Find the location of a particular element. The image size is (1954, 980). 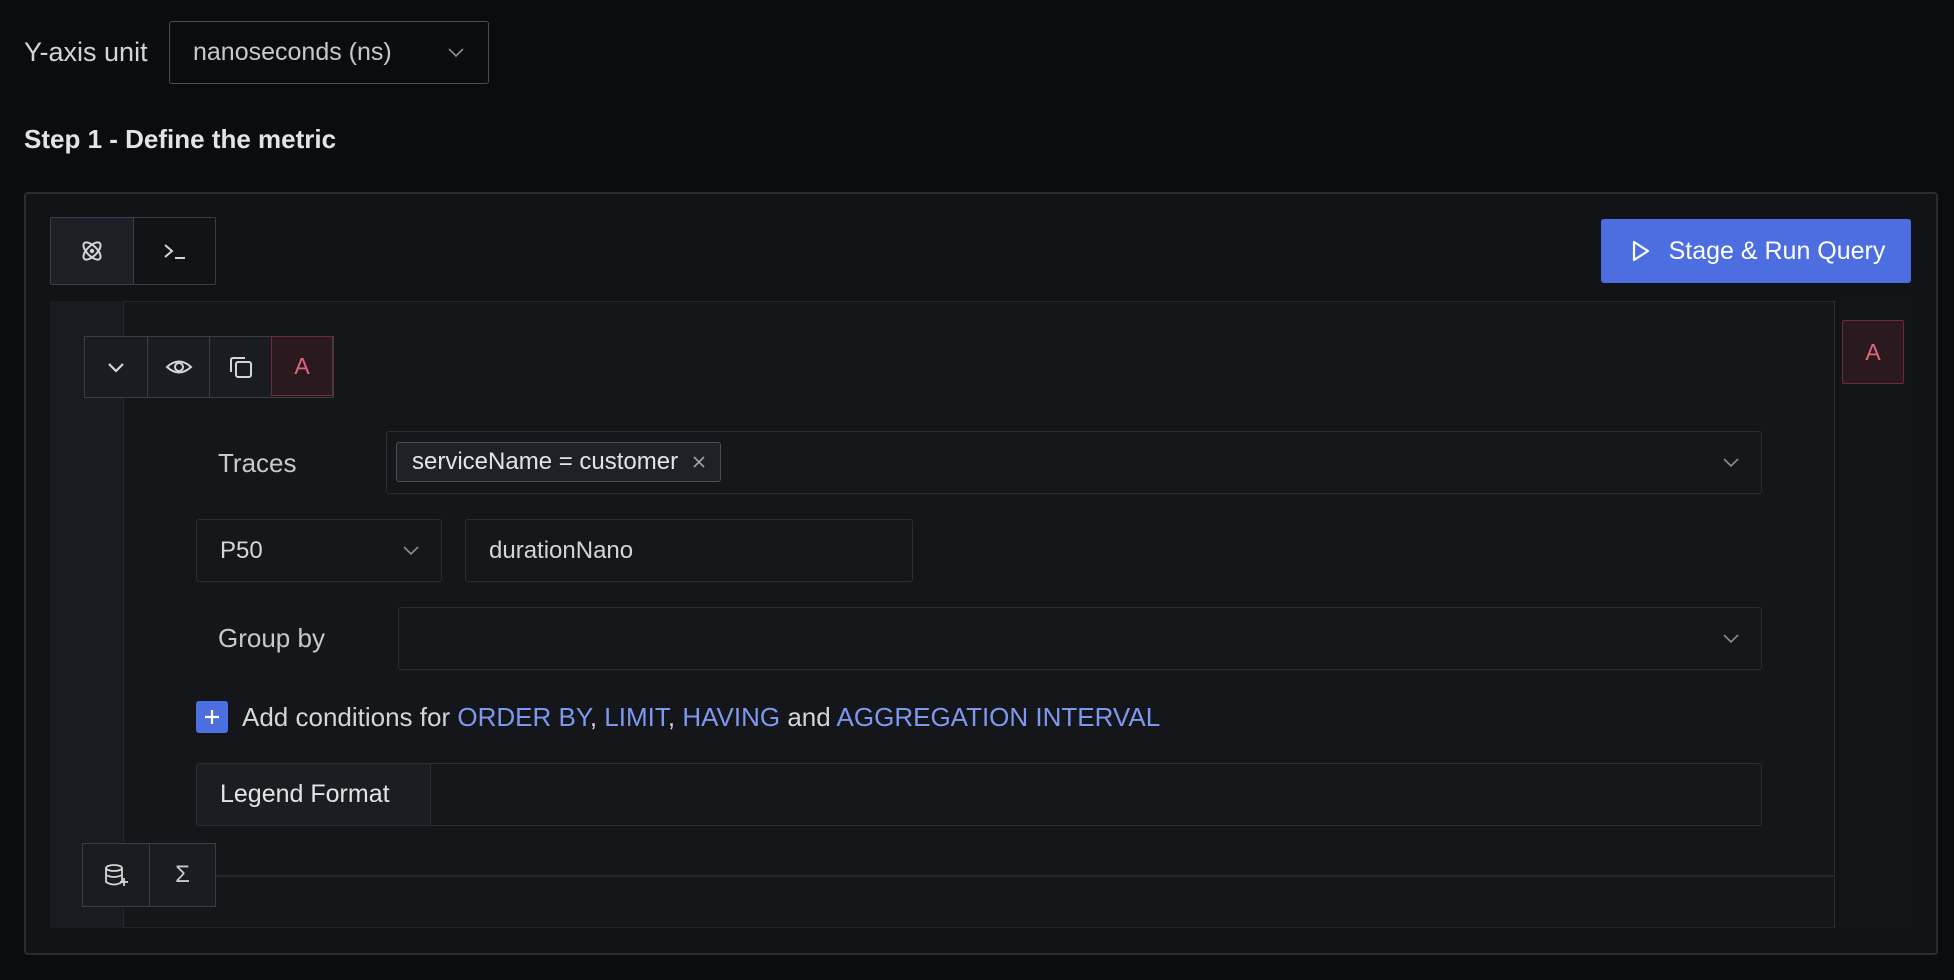

aggregate-operator-value: P50 is located at coordinates (241, 550).